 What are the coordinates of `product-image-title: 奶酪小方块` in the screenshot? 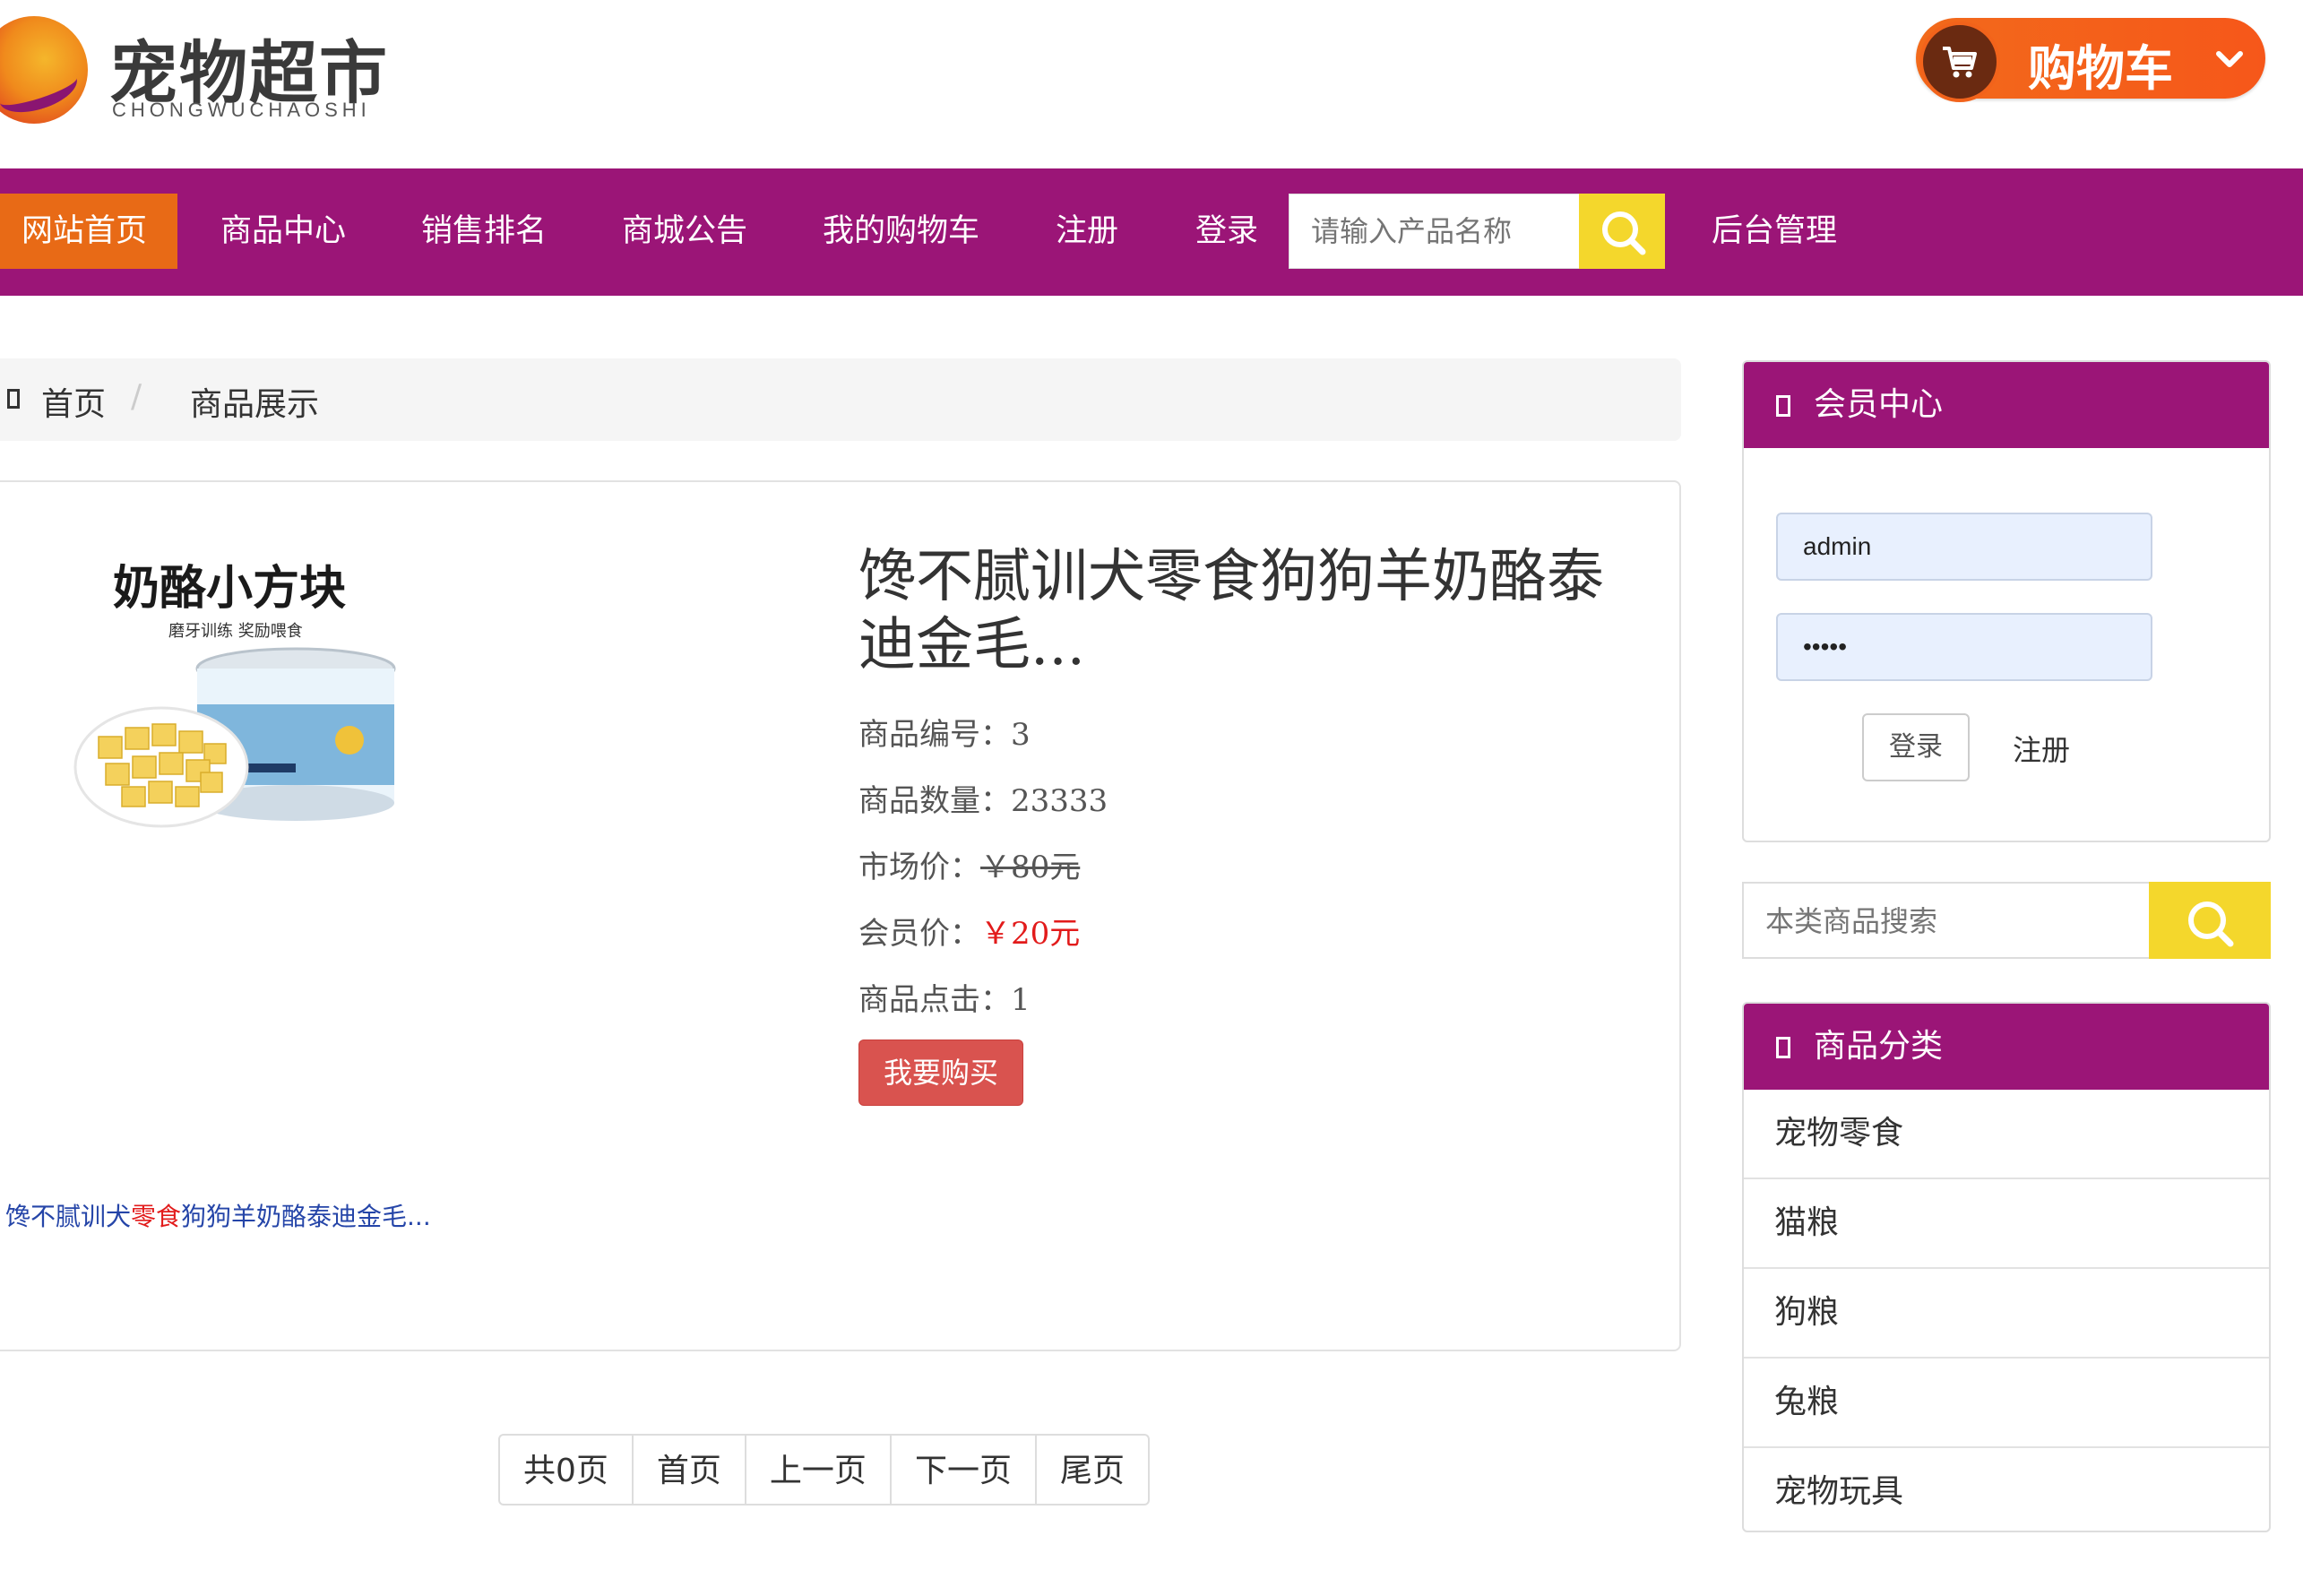 It's located at (230, 589).